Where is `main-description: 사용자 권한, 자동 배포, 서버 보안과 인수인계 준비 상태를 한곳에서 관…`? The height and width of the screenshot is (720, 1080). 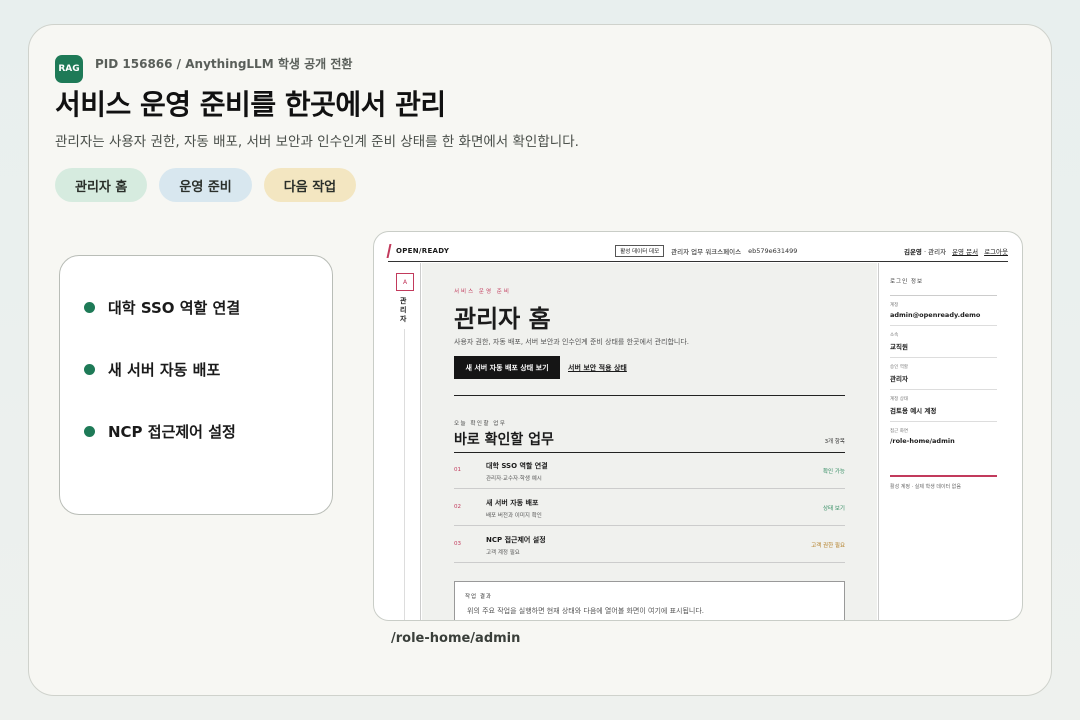 main-description: 사용자 권한, 자동 배포, 서버 보안과 인수인계 준비 상태를 한곳에서 관… is located at coordinates (572, 342).